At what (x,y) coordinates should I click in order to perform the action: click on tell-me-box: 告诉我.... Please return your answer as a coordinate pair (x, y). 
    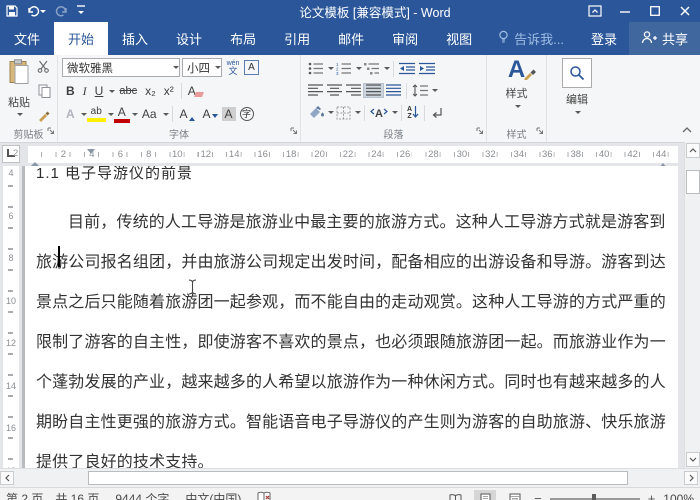
    Looking at the image, I should click on (531, 38).